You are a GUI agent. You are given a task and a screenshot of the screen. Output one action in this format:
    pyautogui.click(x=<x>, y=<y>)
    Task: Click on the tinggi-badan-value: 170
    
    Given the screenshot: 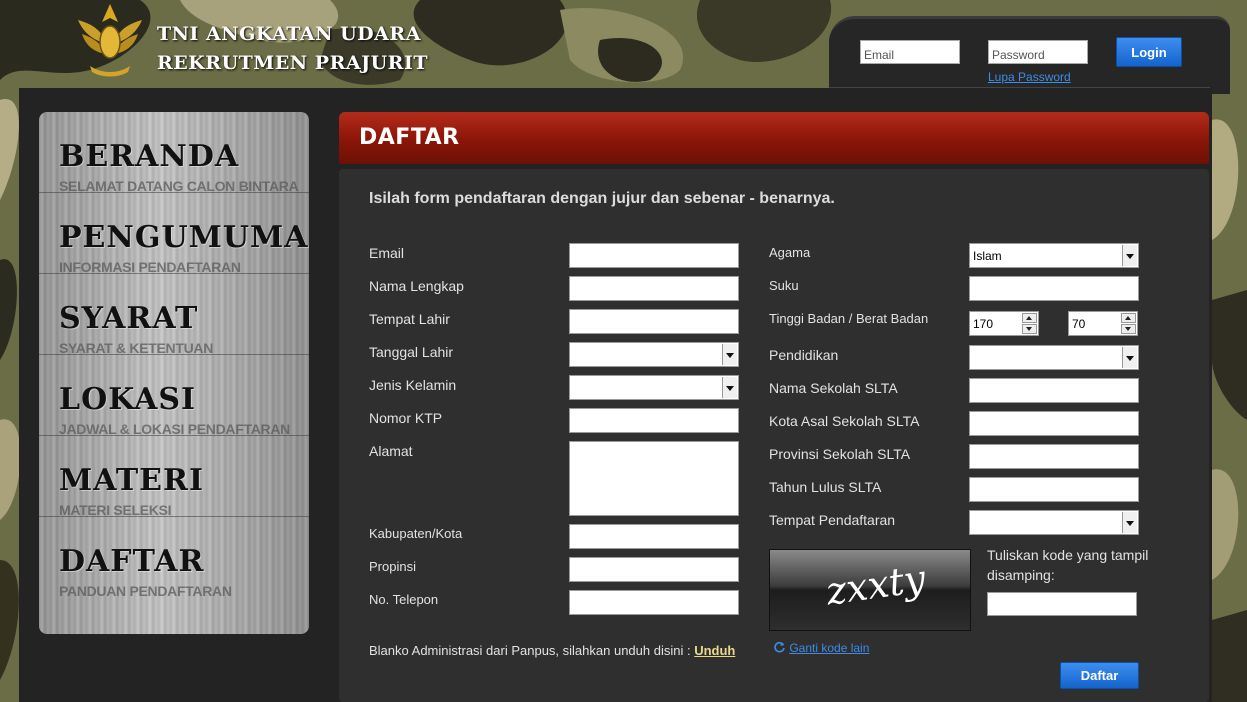 What is the action you would take?
    pyautogui.click(x=983, y=324)
    